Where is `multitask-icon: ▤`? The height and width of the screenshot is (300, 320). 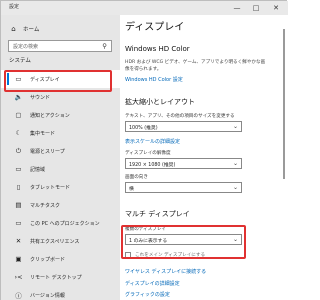 multitask-icon: ▤ is located at coordinates (18, 205).